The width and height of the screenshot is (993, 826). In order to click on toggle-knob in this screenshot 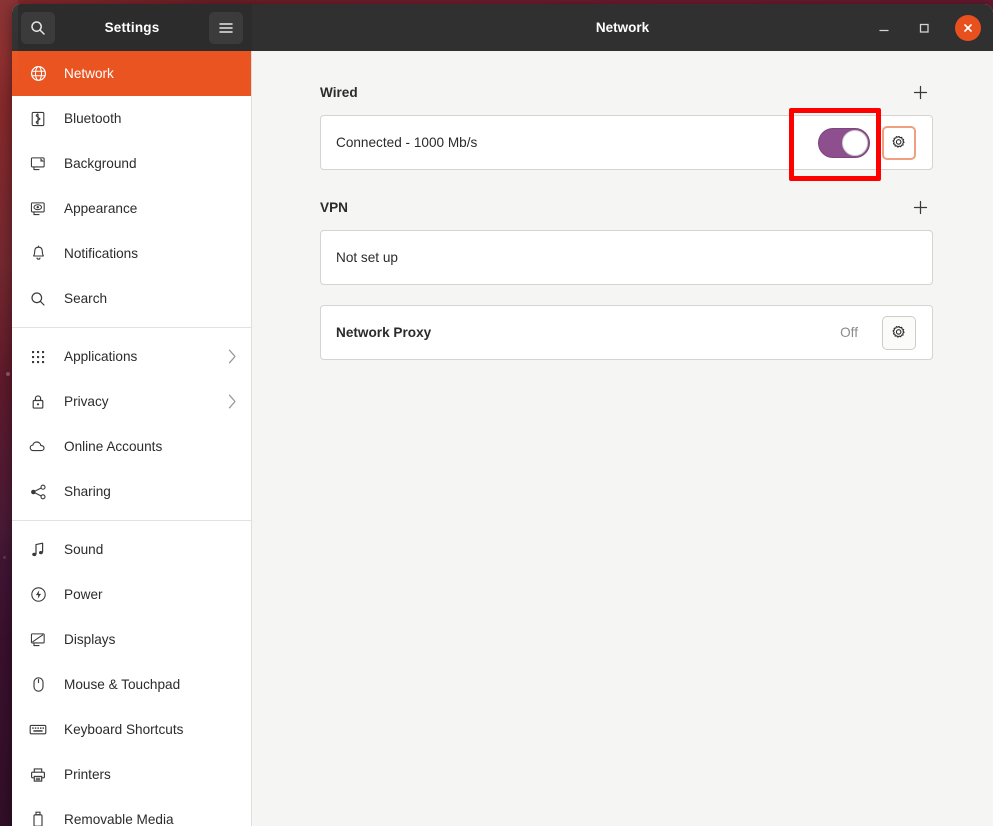, I will do `click(855, 142)`.